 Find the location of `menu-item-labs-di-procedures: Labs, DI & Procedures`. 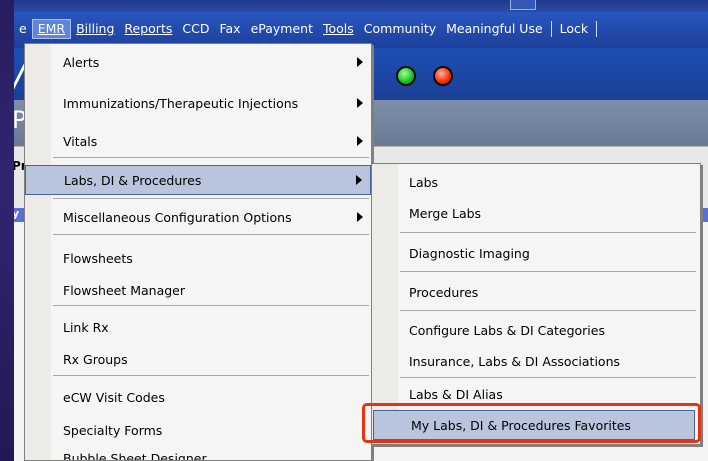

menu-item-labs-di-procedures: Labs, DI & Procedures is located at coordinates (198, 180).